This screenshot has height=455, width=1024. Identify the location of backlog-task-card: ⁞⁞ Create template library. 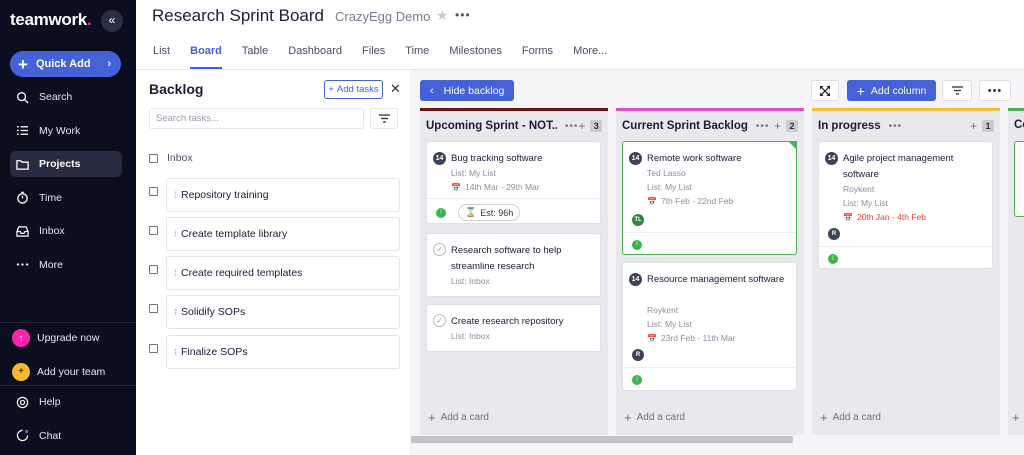
(283, 234).